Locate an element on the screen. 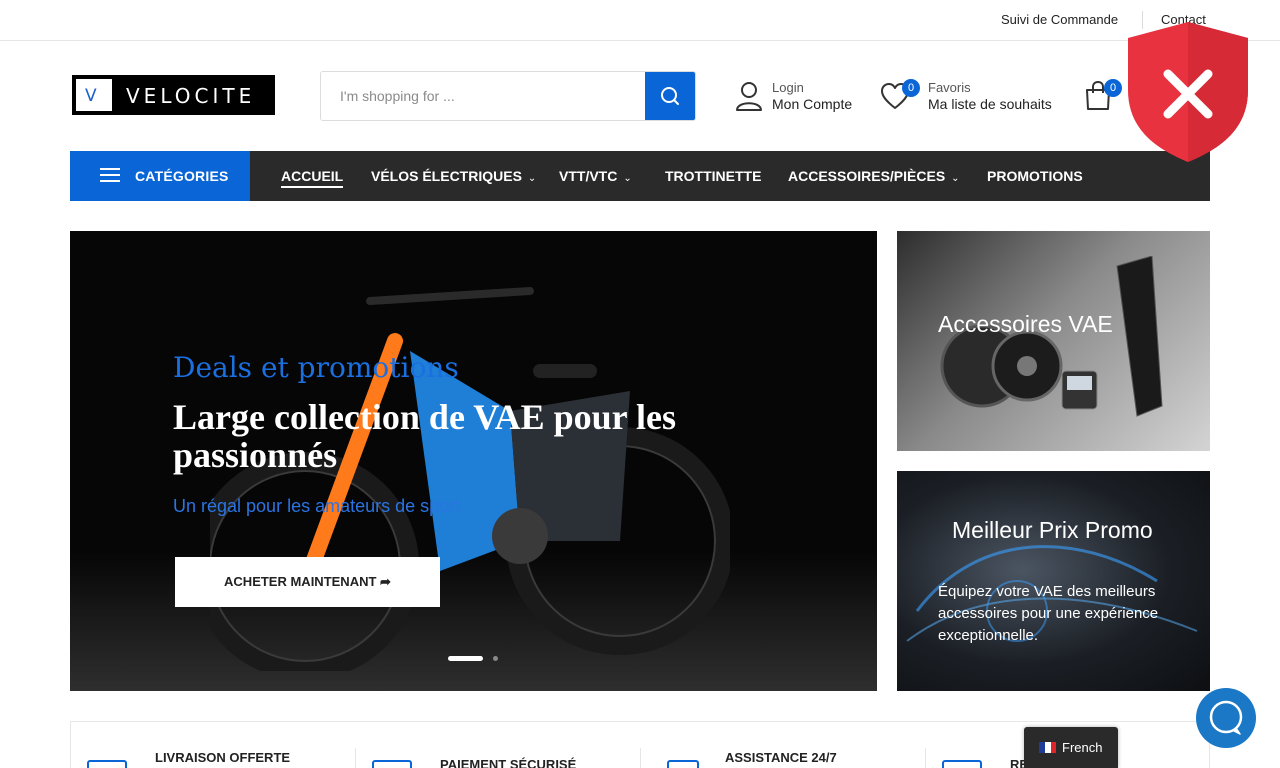 The image size is (1280, 768). wishlist-big-label: Ma liste de souhaits is located at coordinates (990, 104).